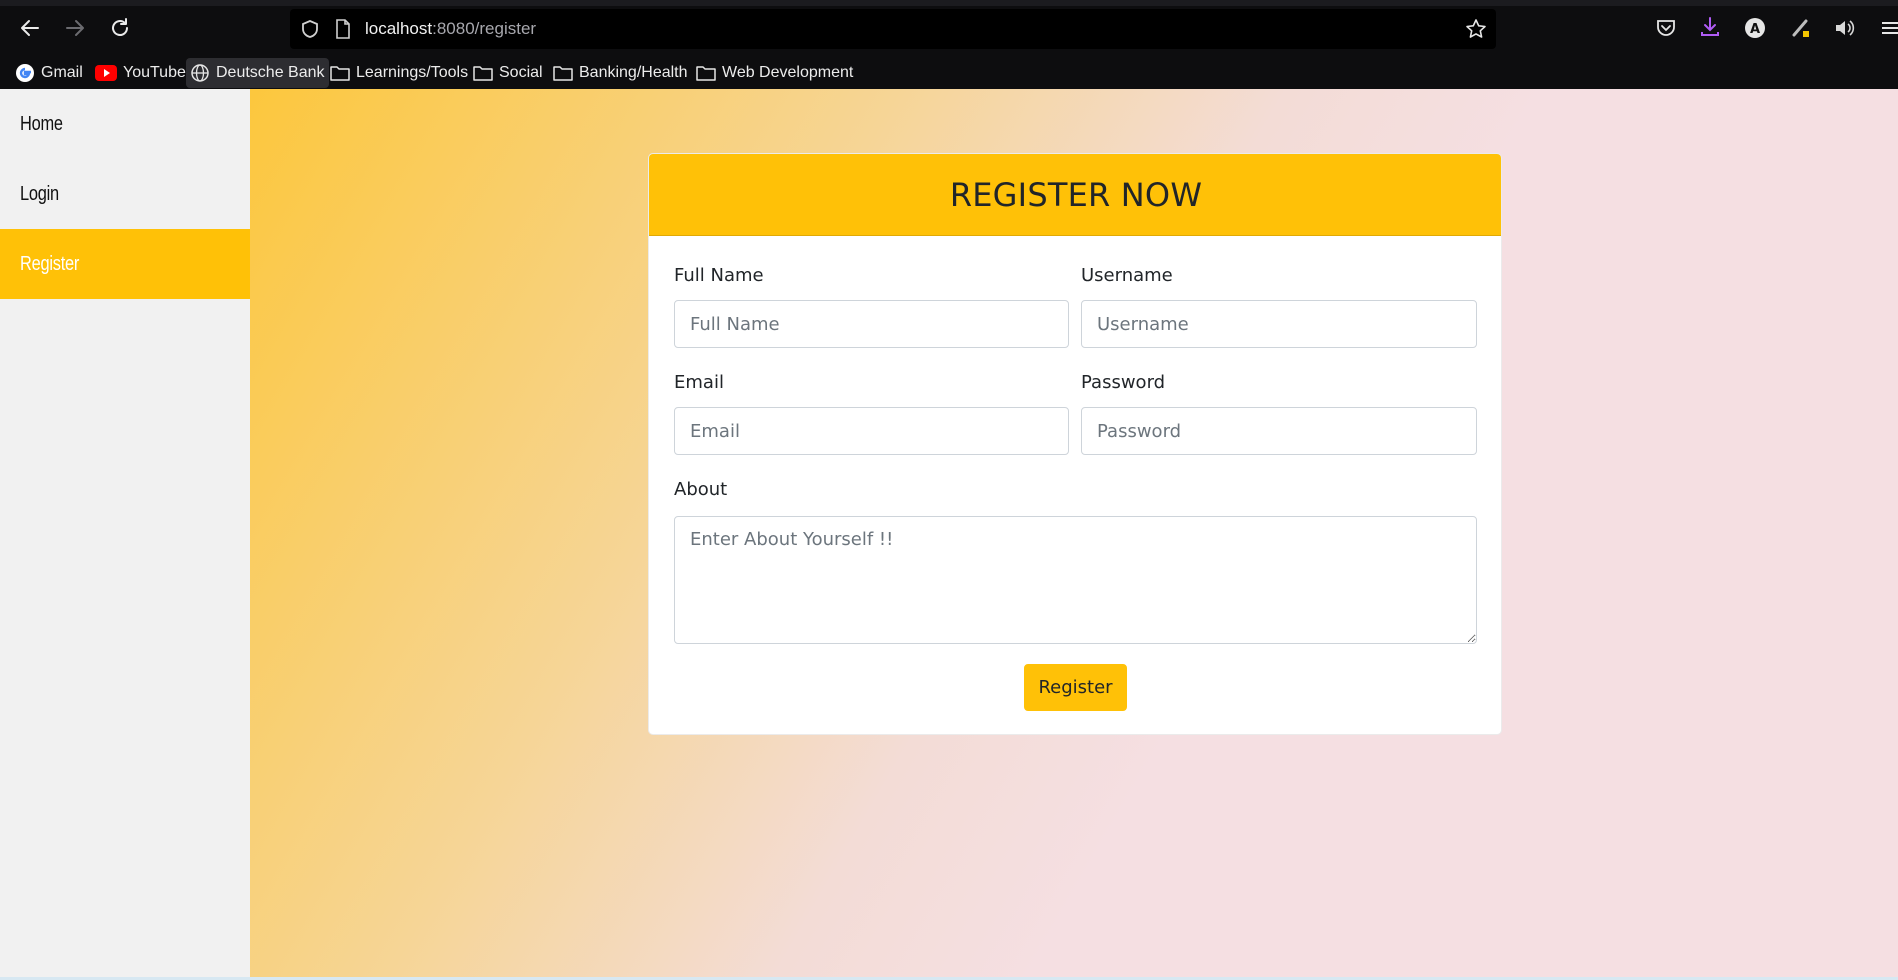 The image size is (1898, 980). Describe the element at coordinates (125, 194) in the screenshot. I see `sidebar-item-login: Login` at that location.